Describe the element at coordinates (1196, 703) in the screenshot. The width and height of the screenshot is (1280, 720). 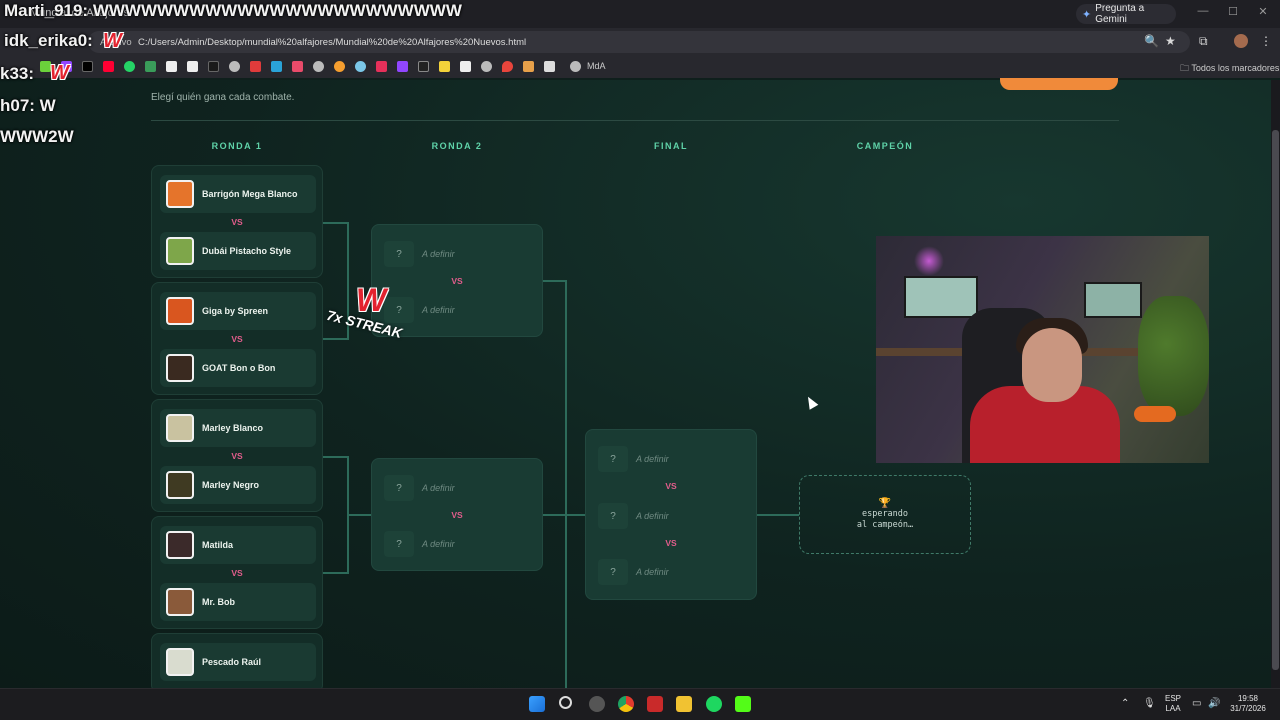
I see `network-icon: ▭` at that location.